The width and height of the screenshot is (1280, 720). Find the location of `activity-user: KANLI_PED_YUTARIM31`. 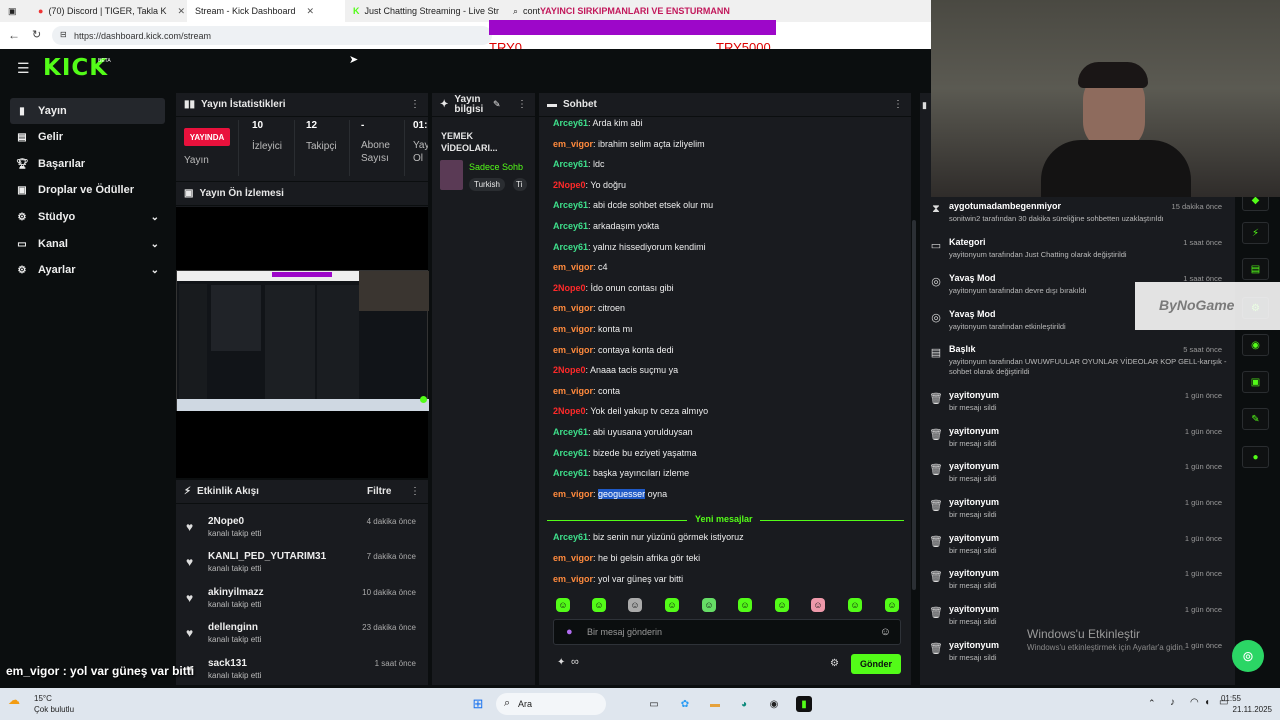

activity-user: KANLI_PED_YUTARIM31 is located at coordinates (267, 556).